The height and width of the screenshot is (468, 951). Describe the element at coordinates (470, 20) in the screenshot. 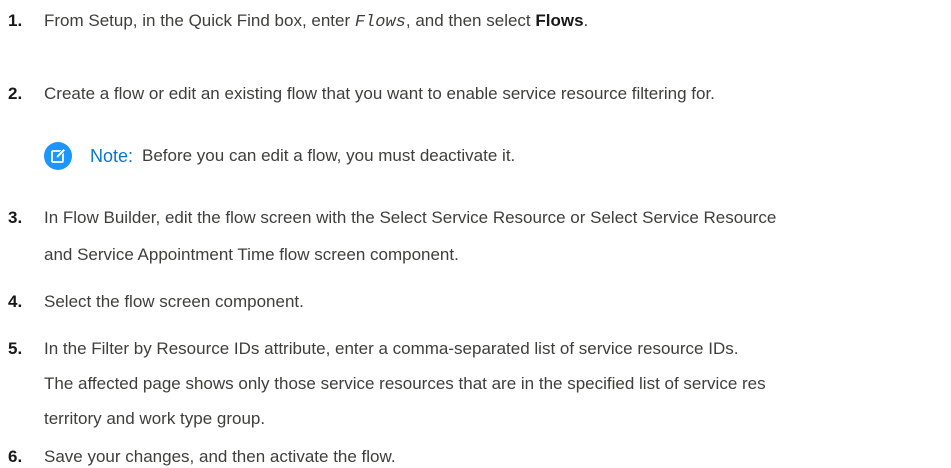

I see `step-text-part: , and then select` at that location.